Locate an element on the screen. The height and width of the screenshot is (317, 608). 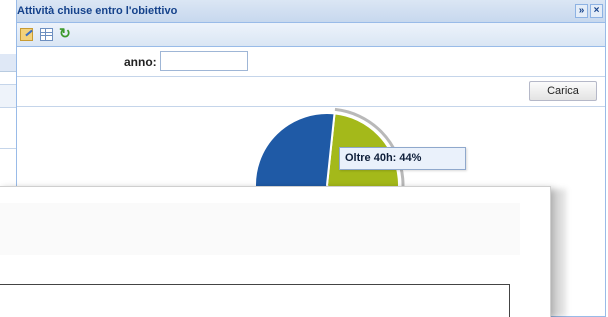
anno-label: anno: is located at coordinates (140, 62).